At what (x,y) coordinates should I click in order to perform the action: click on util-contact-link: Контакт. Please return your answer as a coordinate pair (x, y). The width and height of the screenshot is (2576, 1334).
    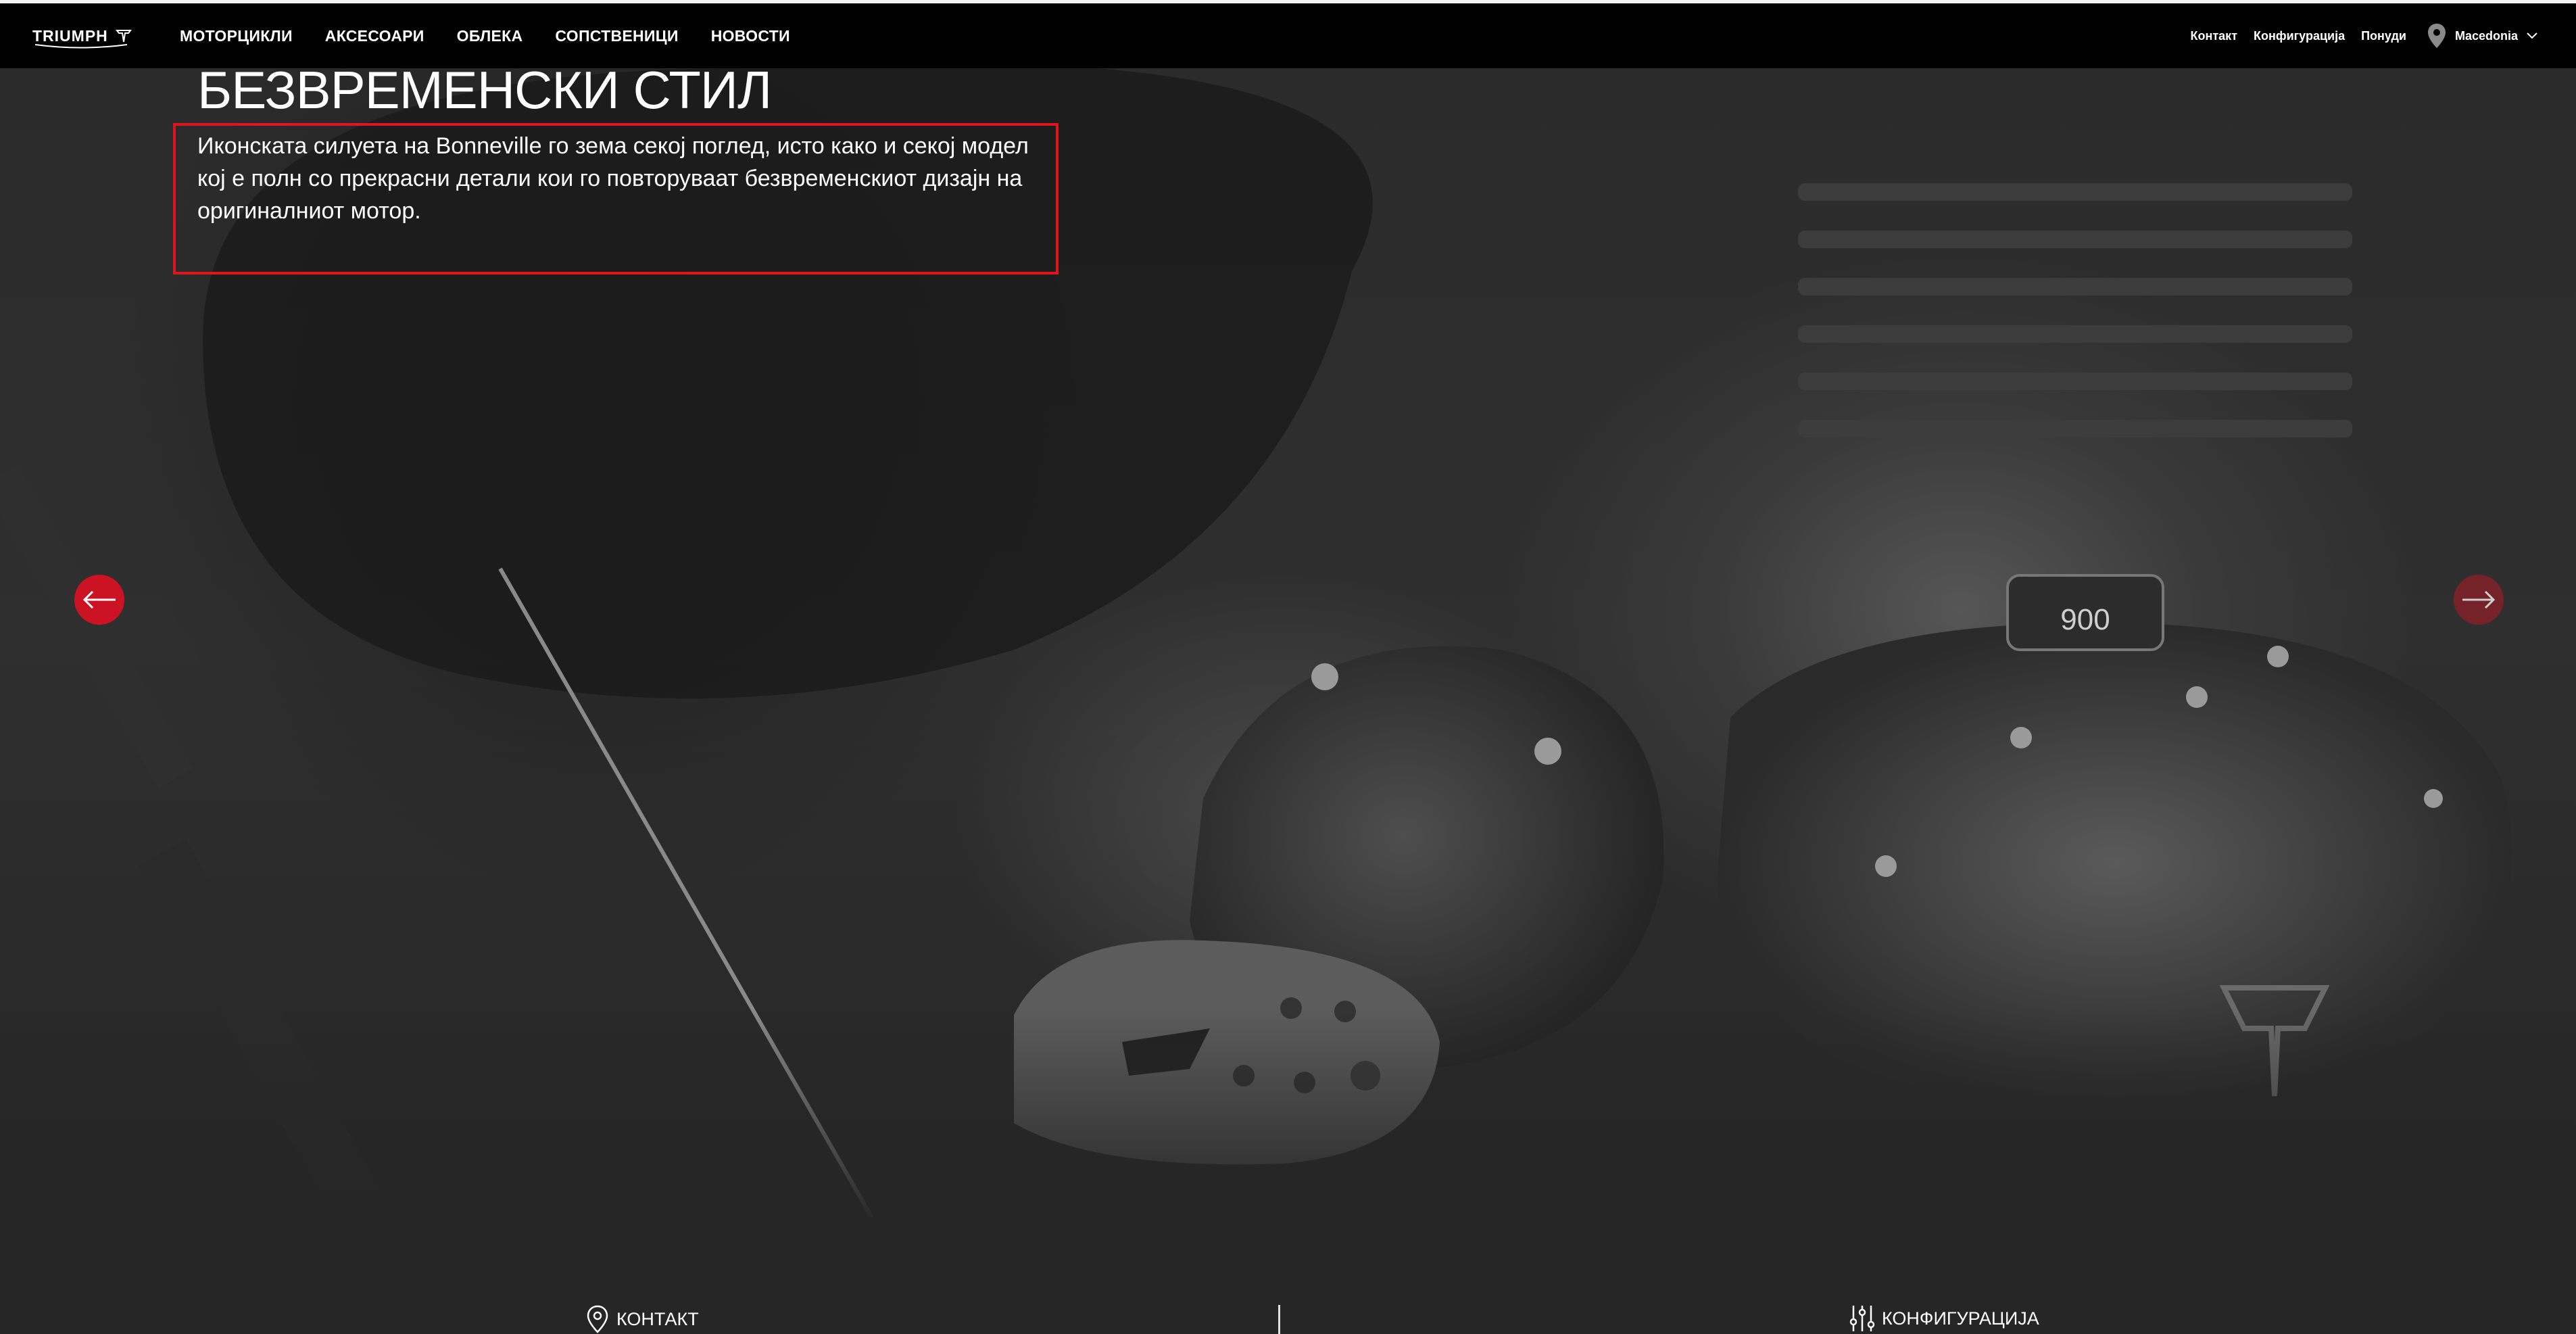
    Looking at the image, I should click on (2214, 36).